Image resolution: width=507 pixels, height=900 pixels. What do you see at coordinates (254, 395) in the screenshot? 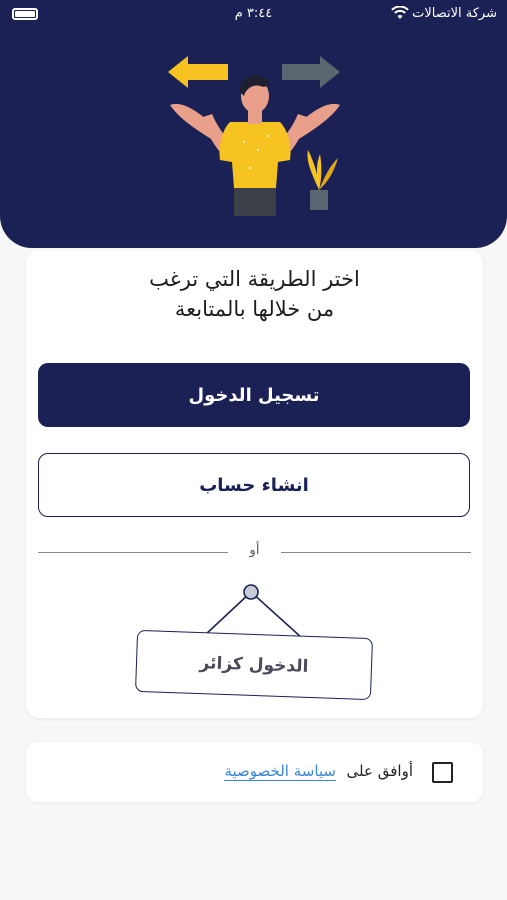
I see `login-button: تسجيل الدخول` at bounding box center [254, 395].